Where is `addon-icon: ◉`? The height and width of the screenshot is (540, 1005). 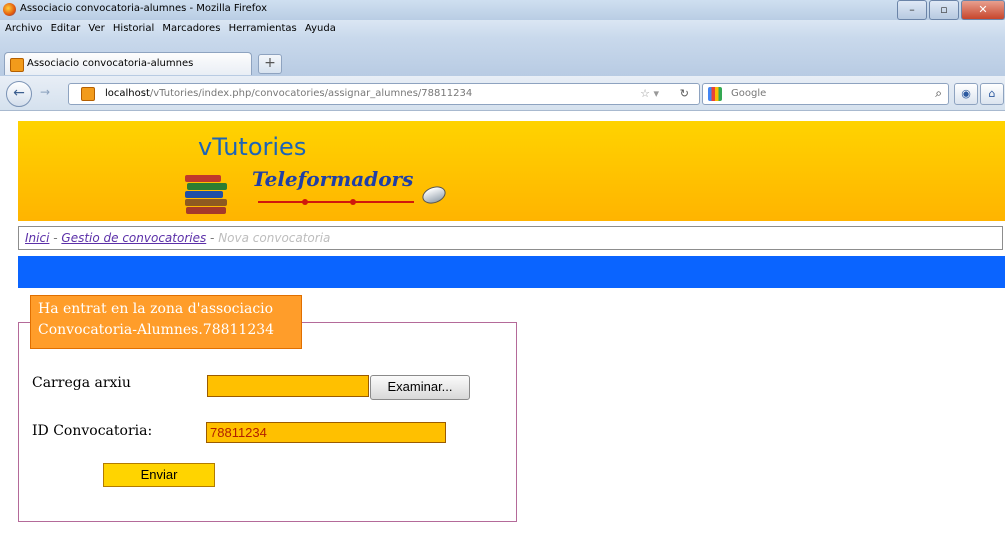 addon-icon: ◉ is located at coordinates (966, 94).